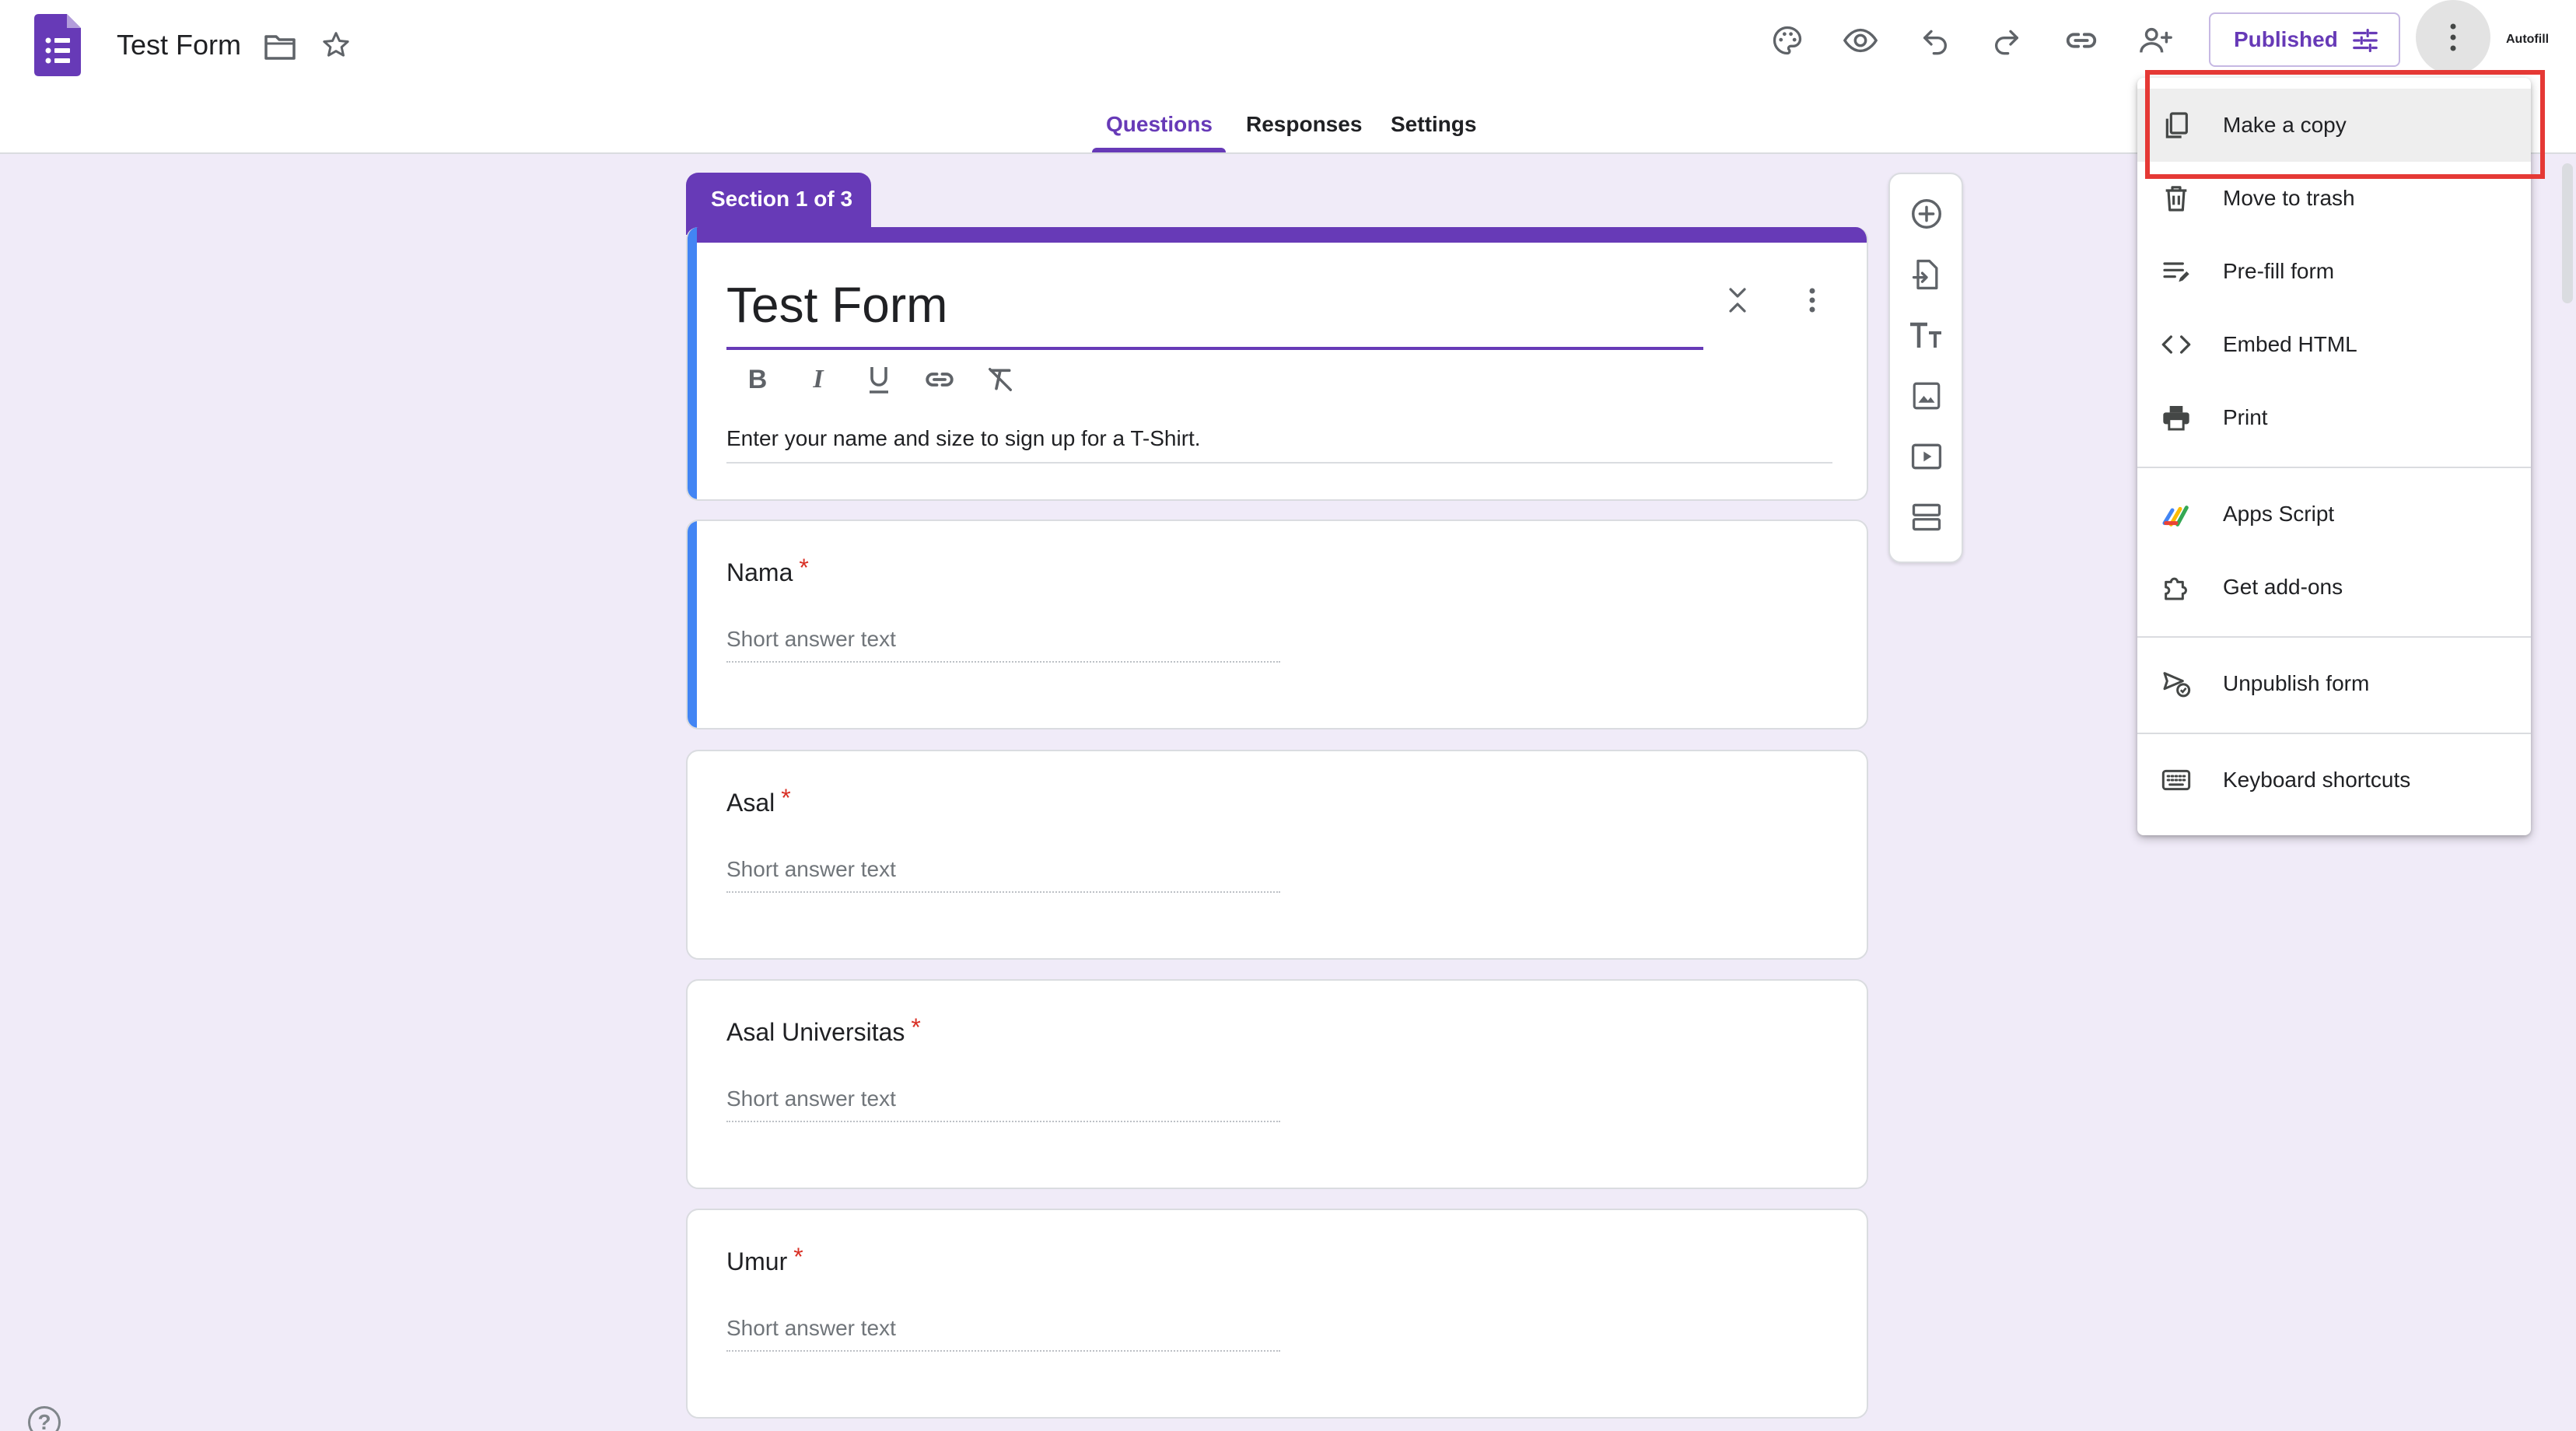  Describe the element at coordinates (1433, 124) in the screenshot. I see `tab-settings: Settings` at that location.